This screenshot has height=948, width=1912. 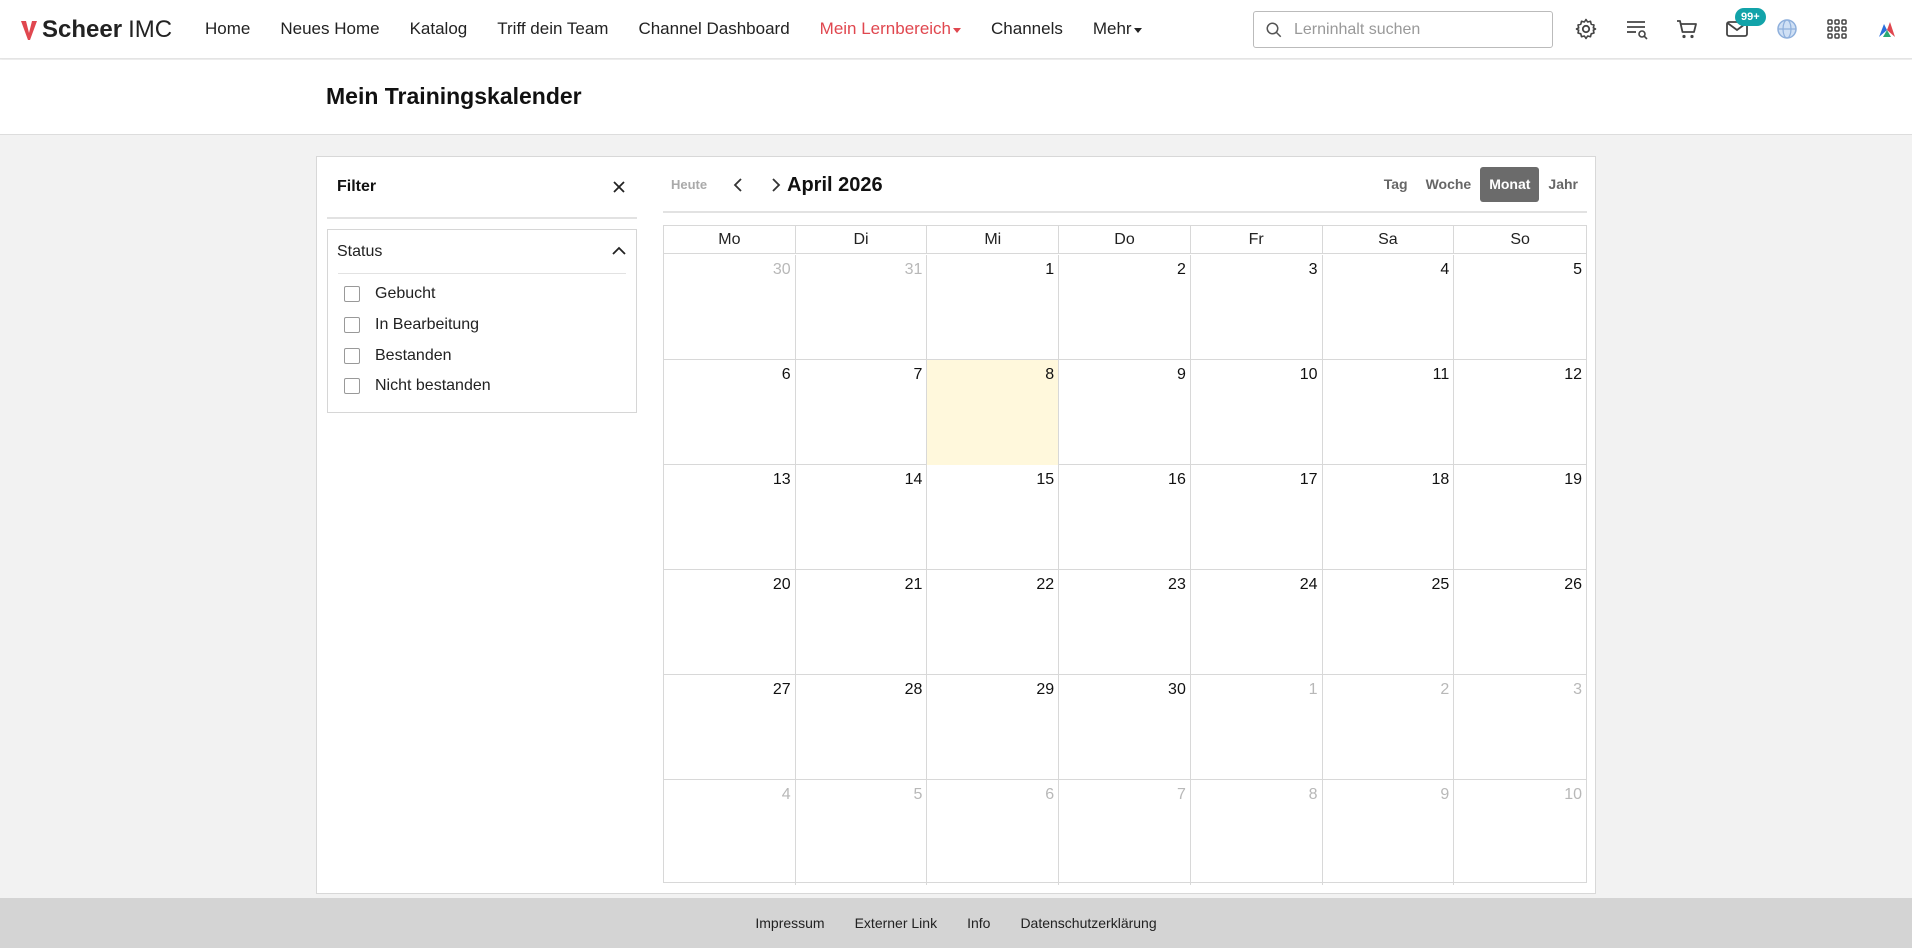 I want to click on calendar-day: 11, so click(x=1389, y=412).